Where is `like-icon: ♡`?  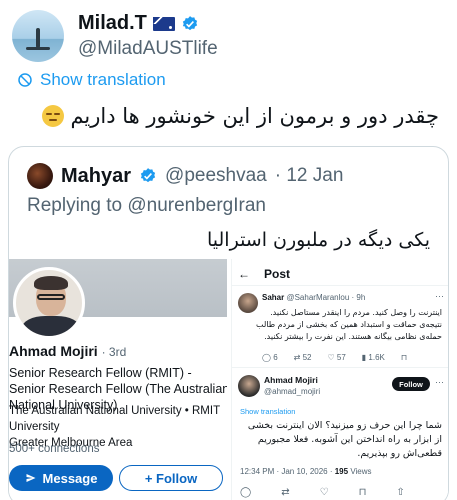
like-icon: ♡ is located at coordinates (324, 492).